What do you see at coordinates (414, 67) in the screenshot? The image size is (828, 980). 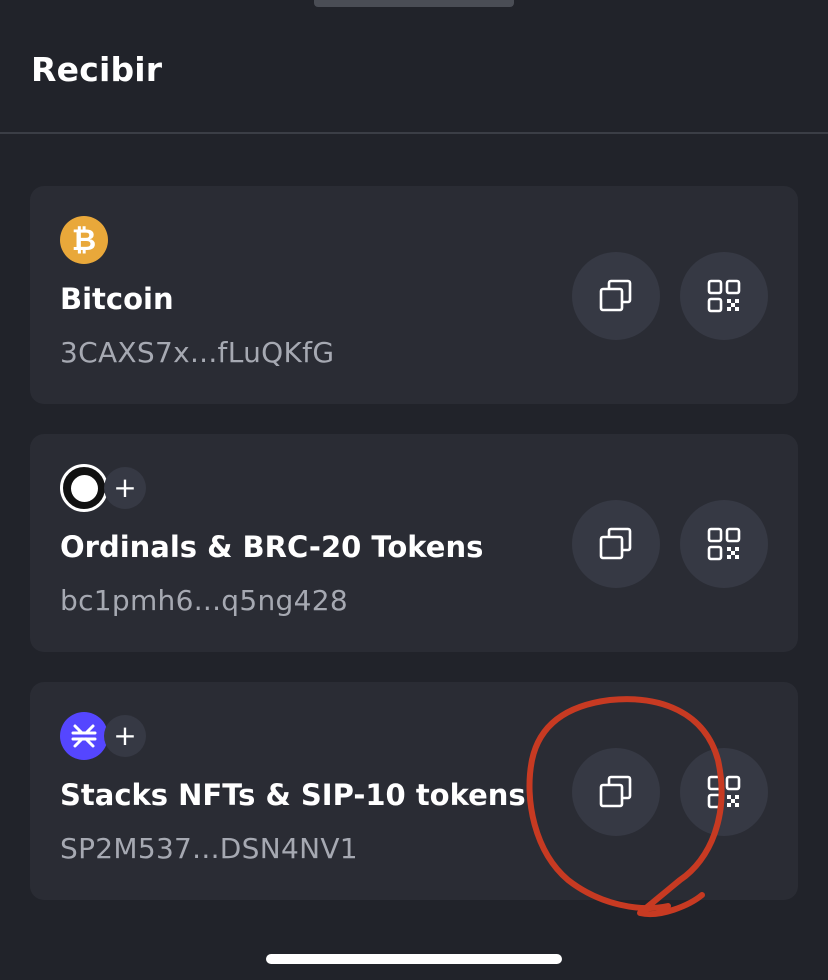 I see `header: Recibir` at bounding box center [414, 67].